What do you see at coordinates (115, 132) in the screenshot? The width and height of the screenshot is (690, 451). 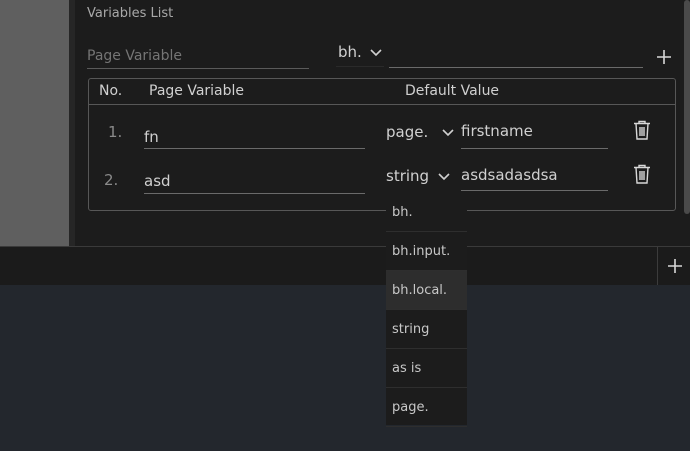 I see `row-number: 1.` at bounding box center [115, 132].